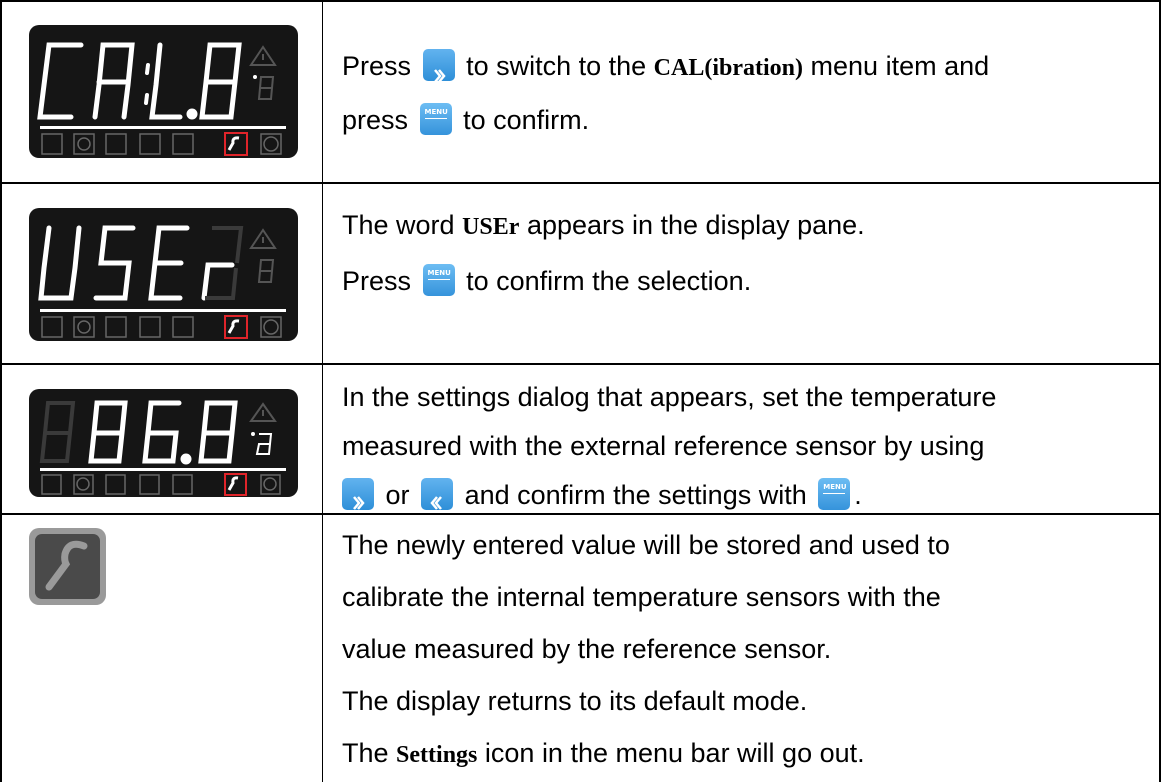 This screenshot has height=782, width=1161. Describe the element at coordinates (695, 225) in the screenshot. I see `text: appears in the display pane.` at that location.